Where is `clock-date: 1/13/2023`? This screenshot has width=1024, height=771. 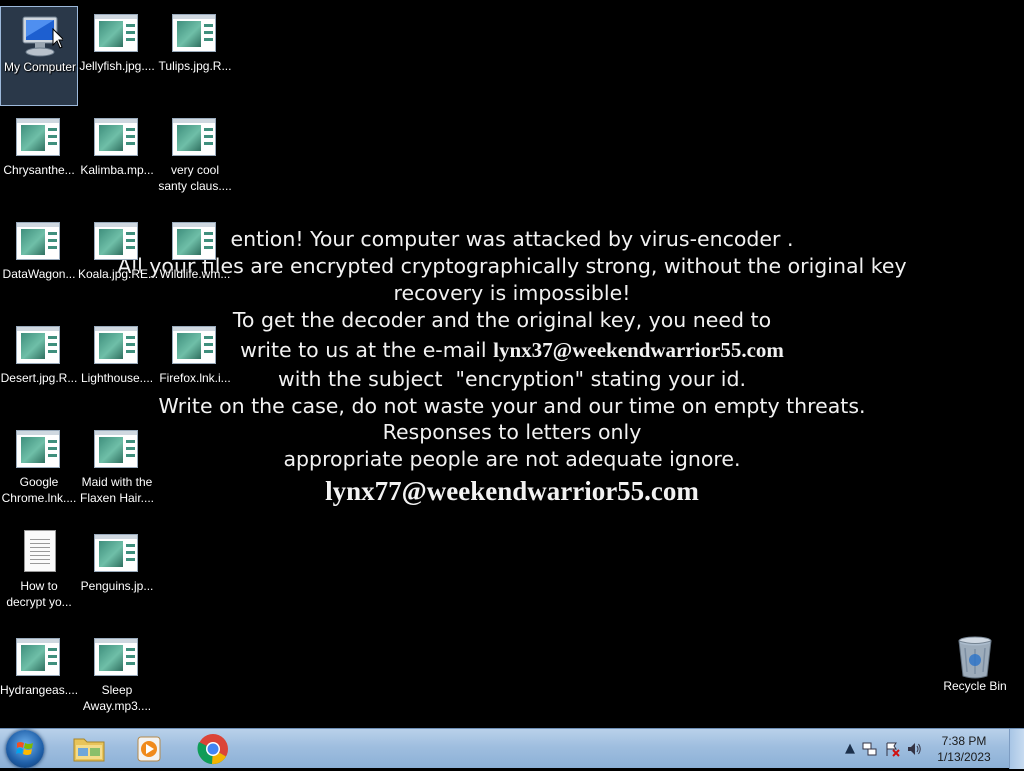
clock-date: 1/13/2023 is located at coordinates (964, 757).